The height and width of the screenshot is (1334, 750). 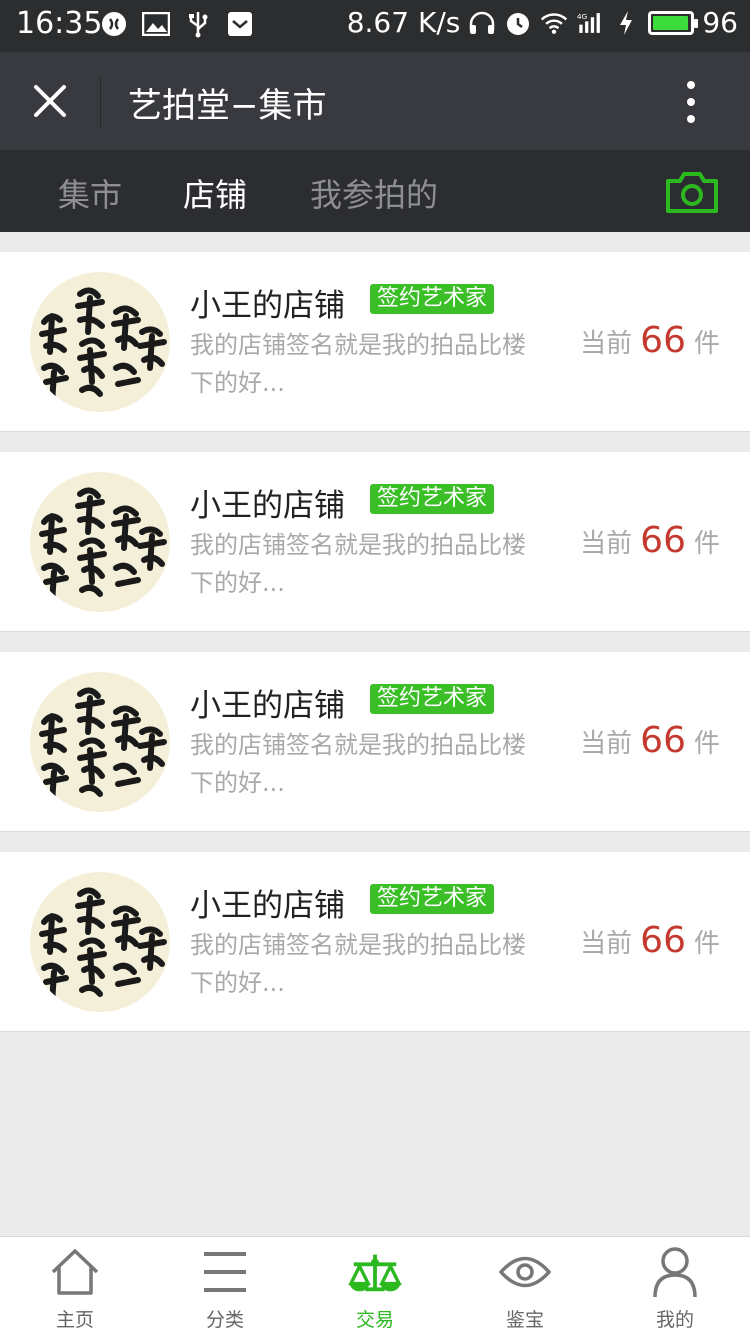 I want to click on status-time: 16:35, so click(x=59, y=23).